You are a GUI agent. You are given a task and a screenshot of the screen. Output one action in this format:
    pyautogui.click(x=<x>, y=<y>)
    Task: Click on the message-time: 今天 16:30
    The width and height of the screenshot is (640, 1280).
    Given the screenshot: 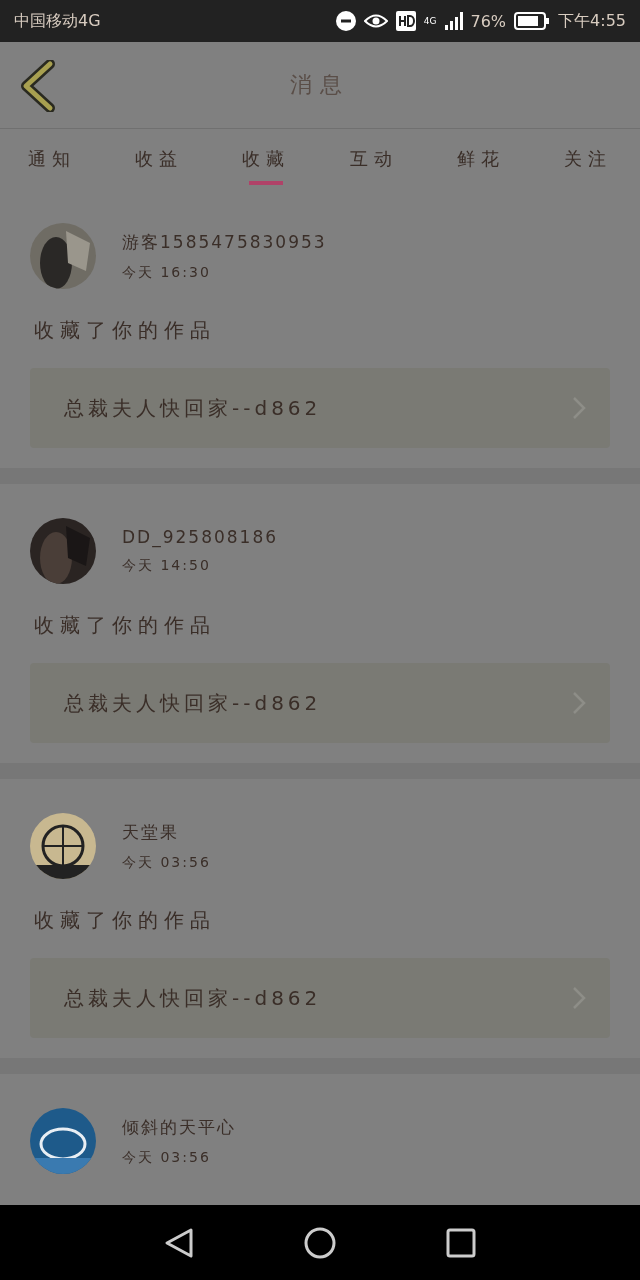 What is the action you would take?
    pyautogui.click(x=167, y=272)
    